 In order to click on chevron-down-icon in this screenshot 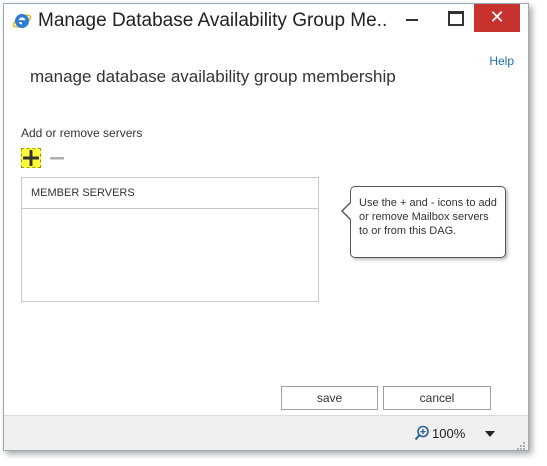, I will do `click(490, 434)`.